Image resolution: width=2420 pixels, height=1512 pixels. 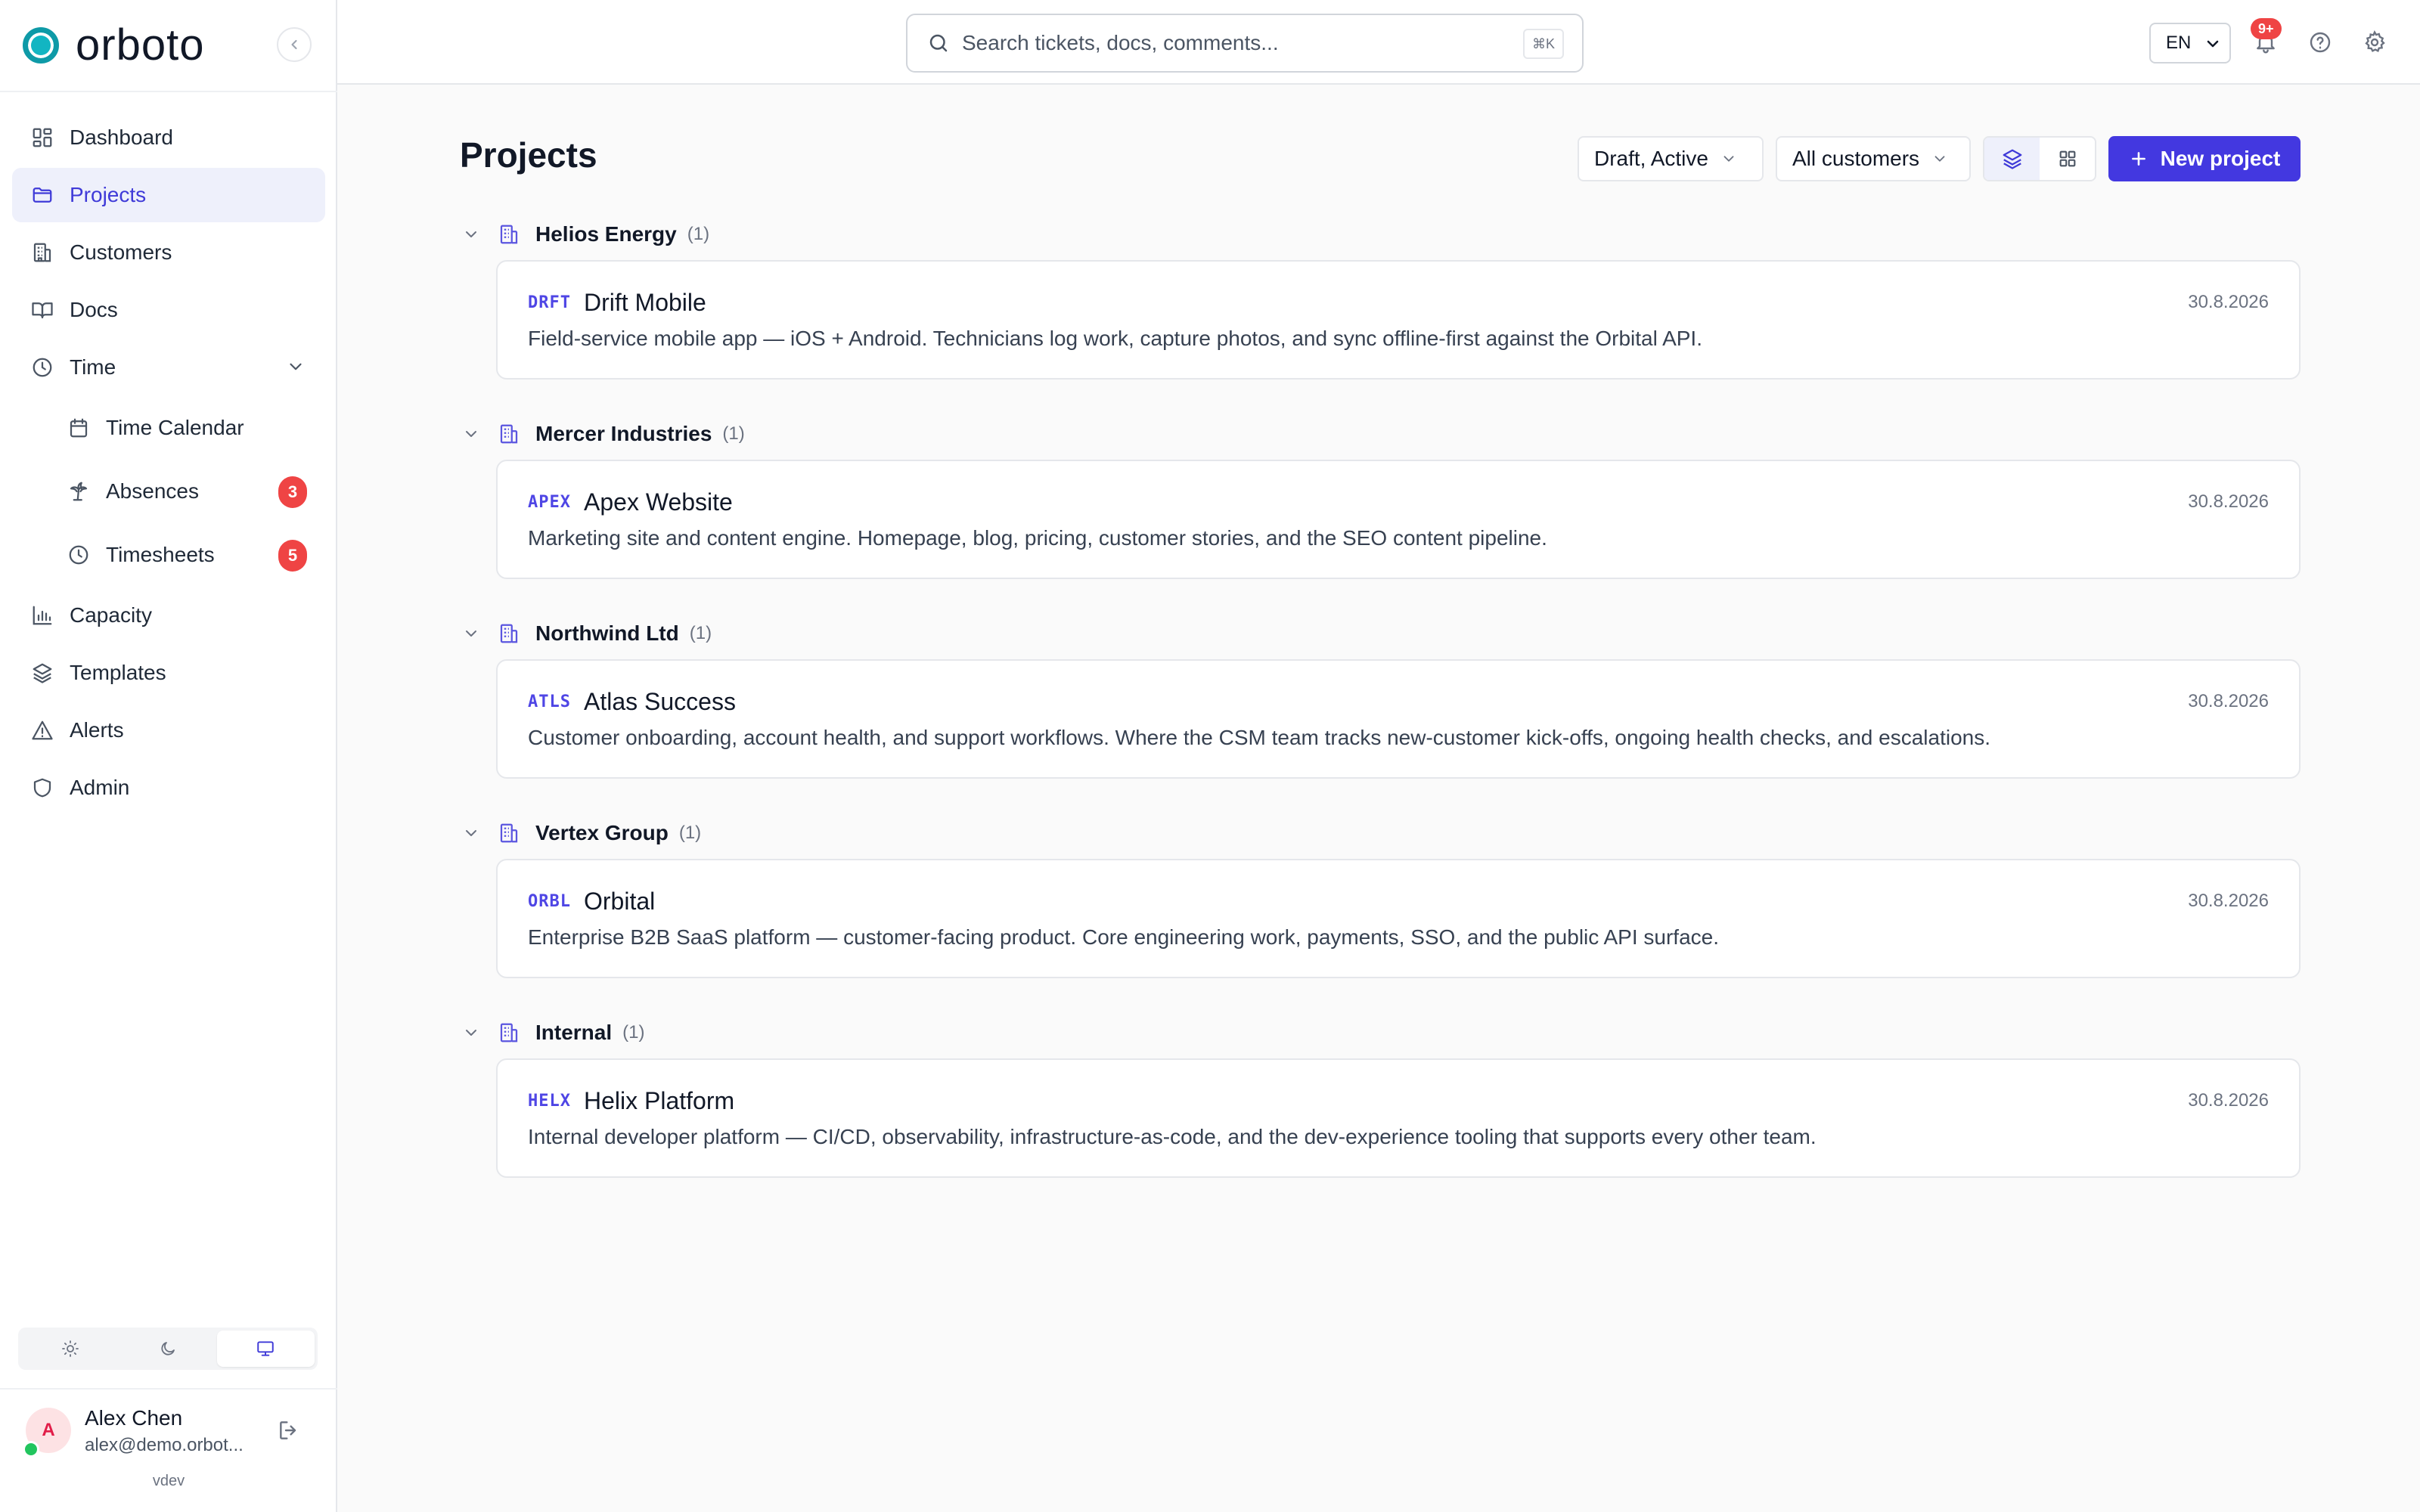 What do you see at coordinates (659, 1100) in the screenshot?
I see `project-title: Helix Platform` at bounding box center [659, 1100].